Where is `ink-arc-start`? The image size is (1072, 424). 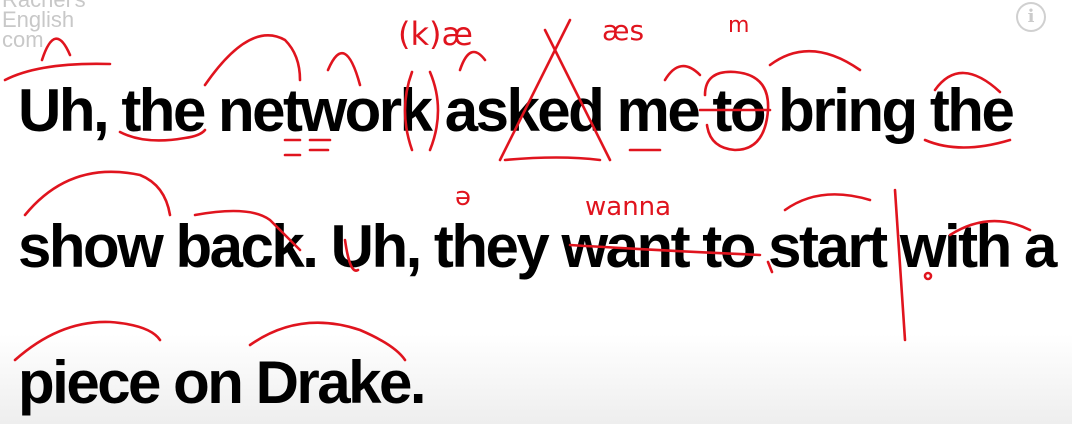 ink-arc-start is located at coordinates (827, 202).